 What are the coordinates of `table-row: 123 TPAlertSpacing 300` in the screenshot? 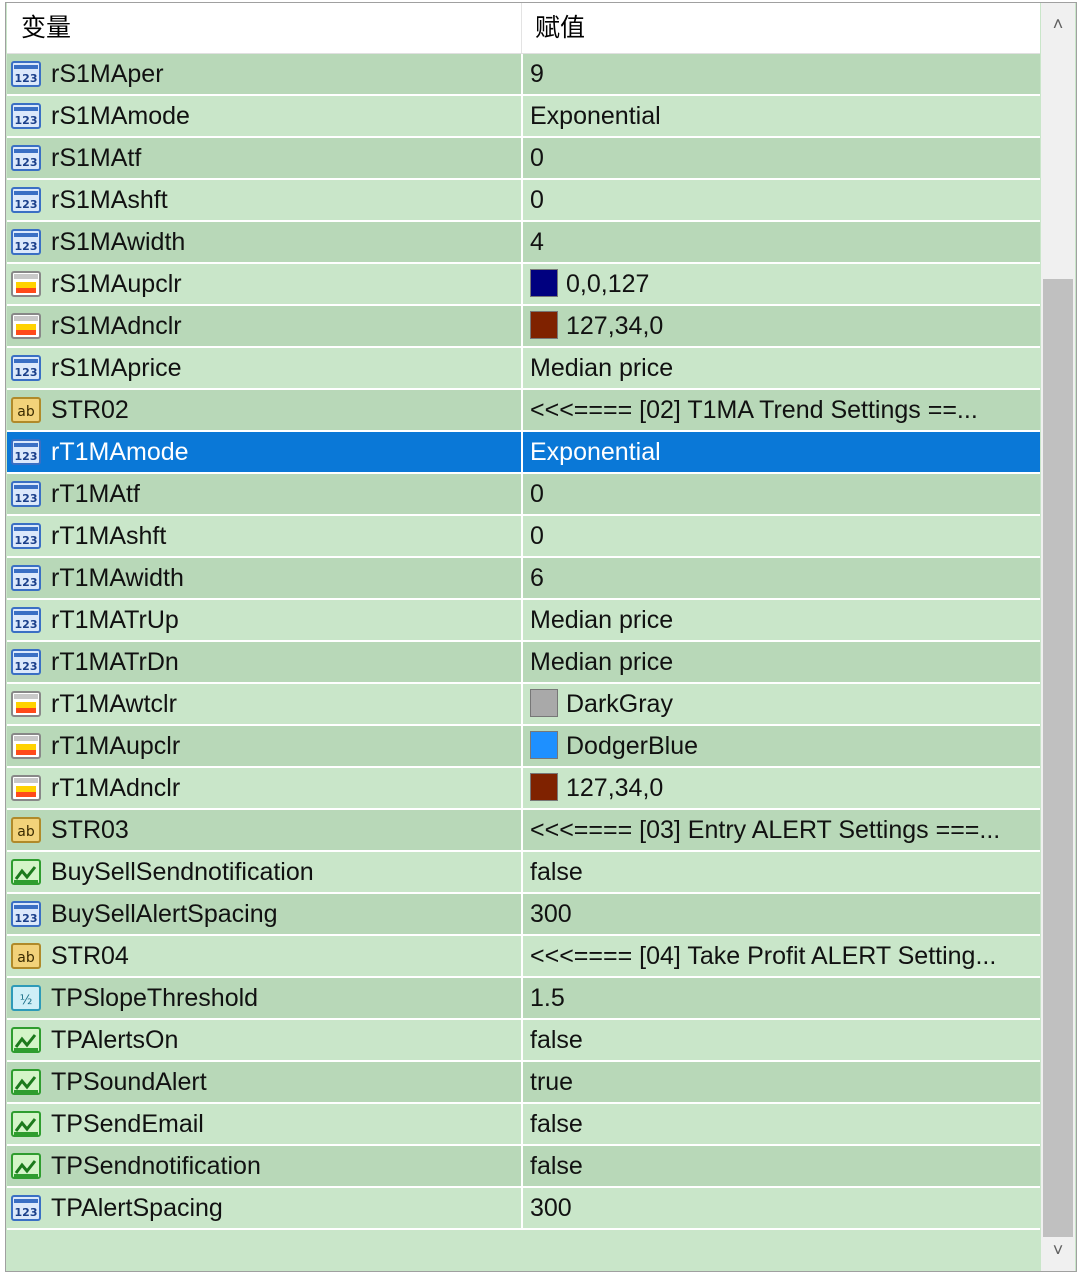 It's located at (523, 1209).